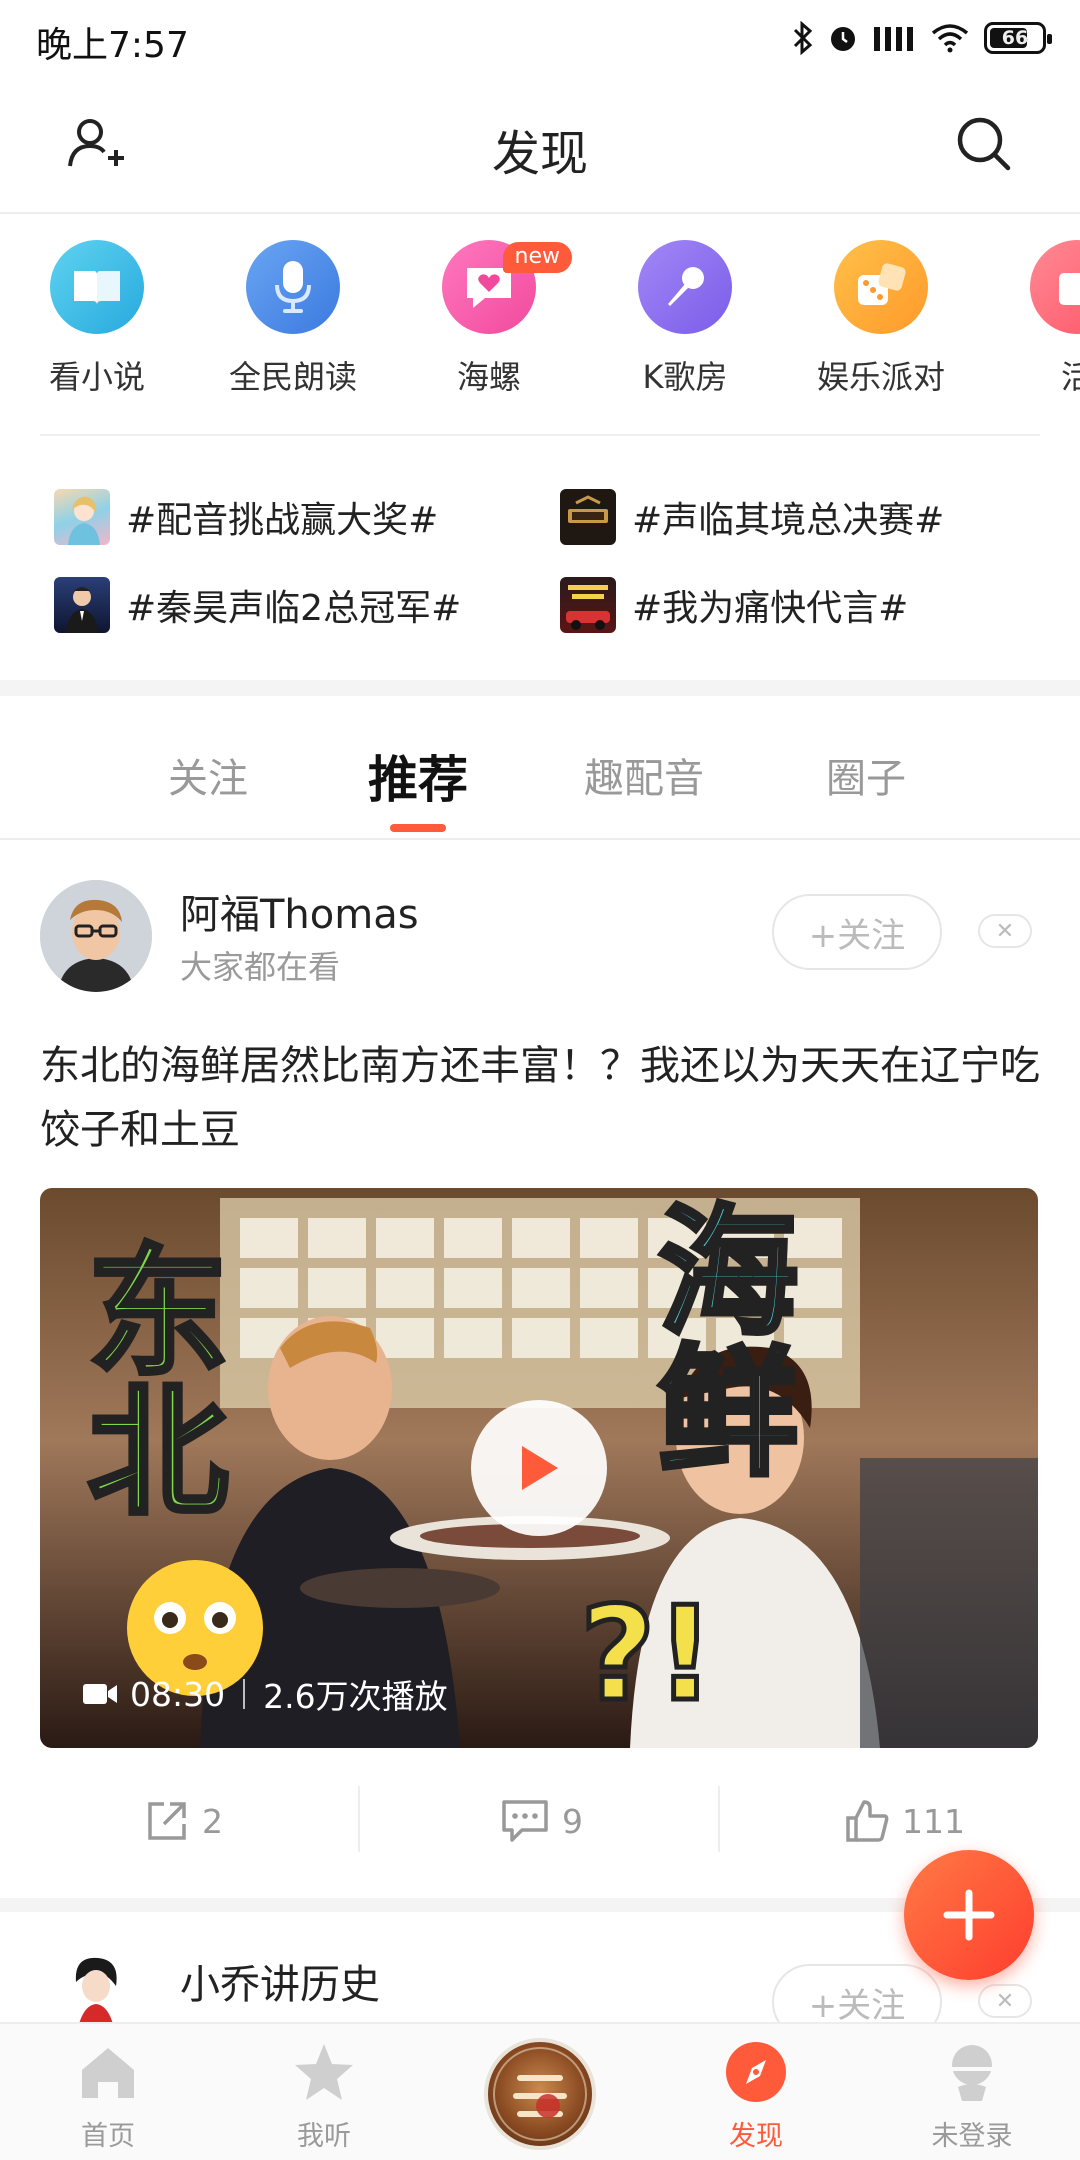 Image resolution: width=1080 pixels, height=2160 pixels. I want to click on category-karaoke: K歌房, so click(685, 319).